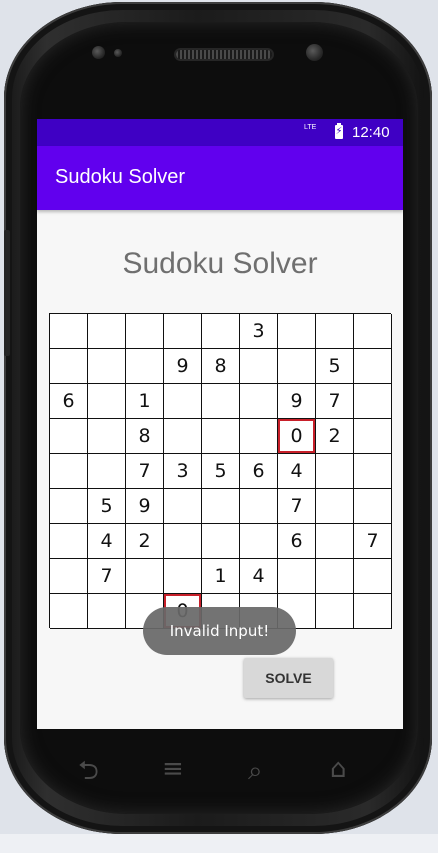  I want to click on app-bar: Sudoku Solver, so click(220, 178).